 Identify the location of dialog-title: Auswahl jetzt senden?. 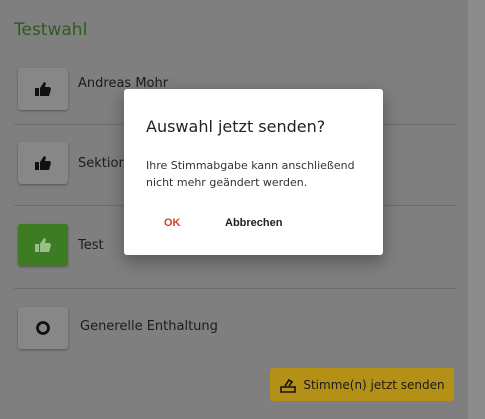
(236, 126).